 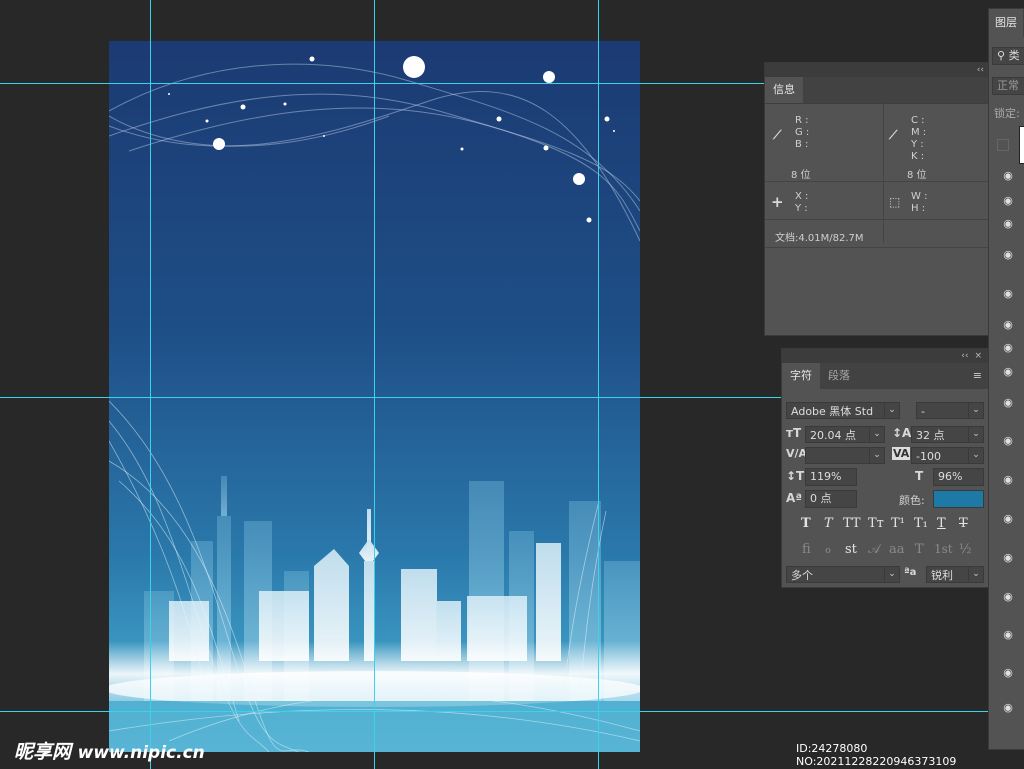 I want to click on tab-paragraph: 段落, so click(x=839, y=376).